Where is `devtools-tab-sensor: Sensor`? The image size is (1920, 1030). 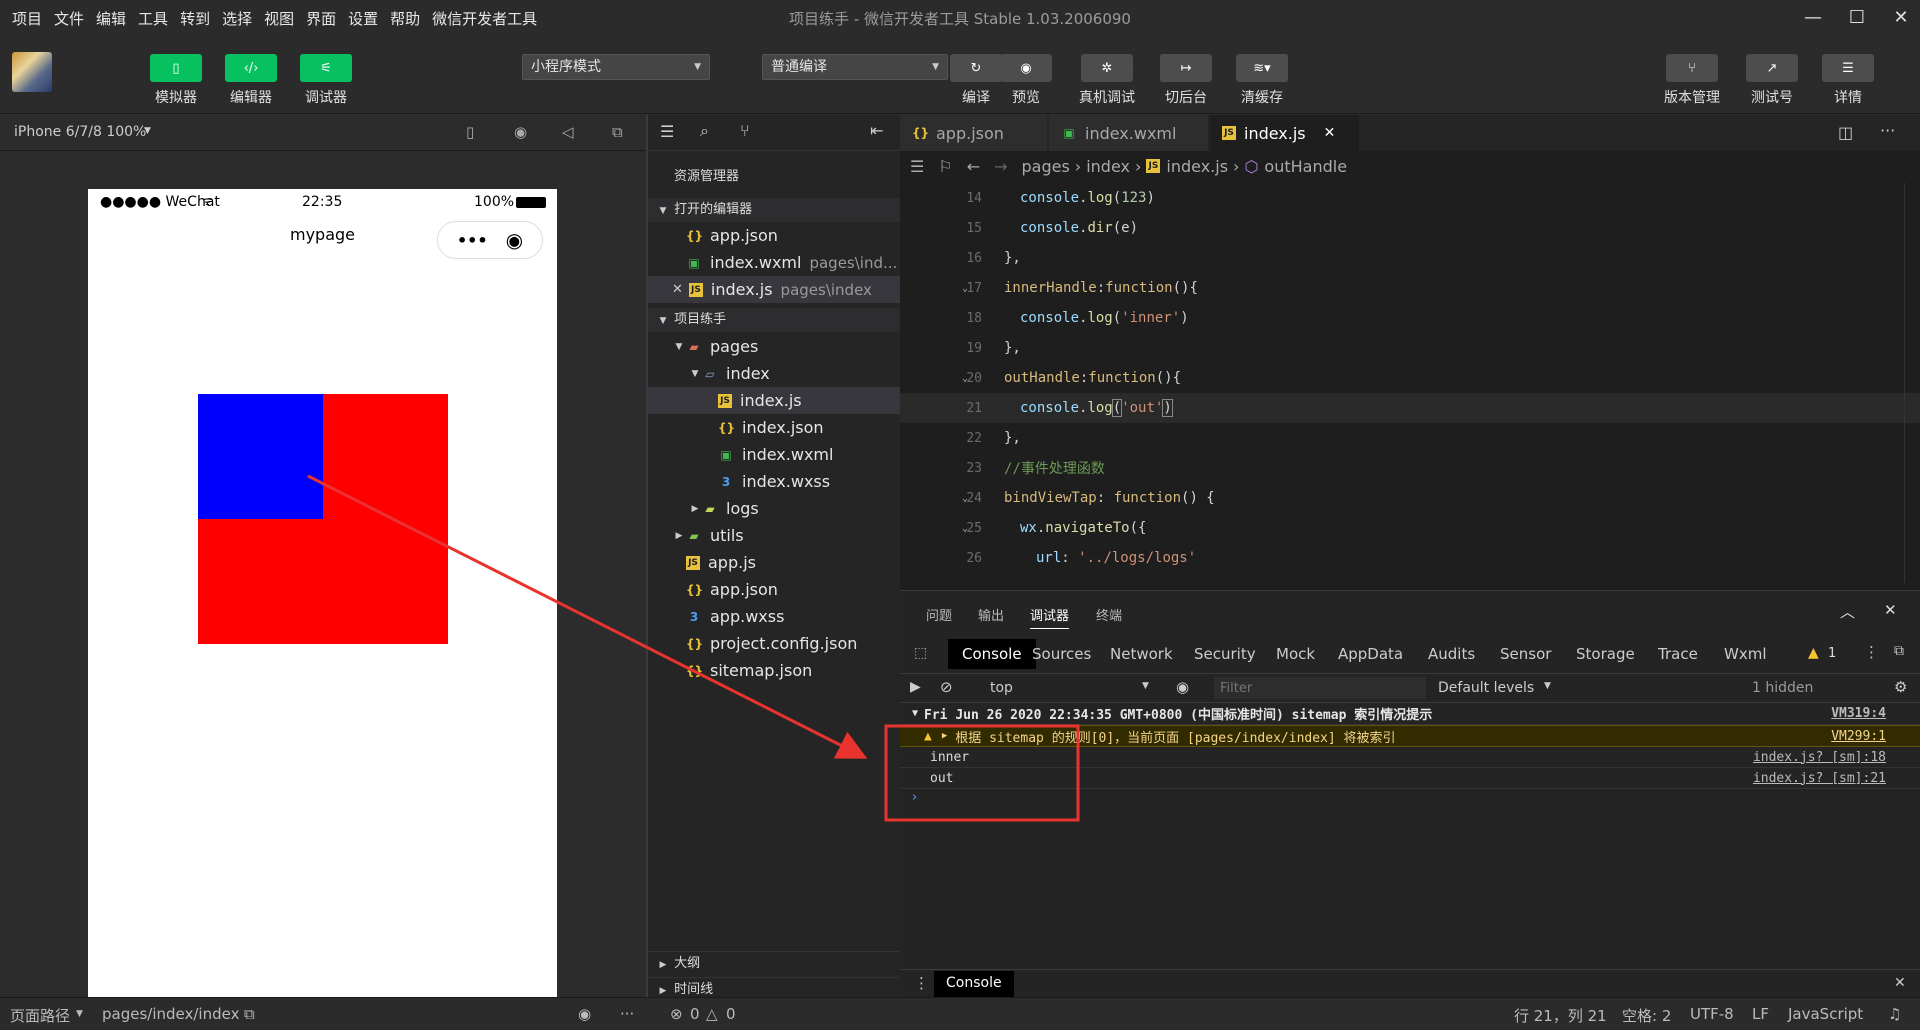
devtools-tab-sensor: Sensor is located at coordinates (1525, 654).